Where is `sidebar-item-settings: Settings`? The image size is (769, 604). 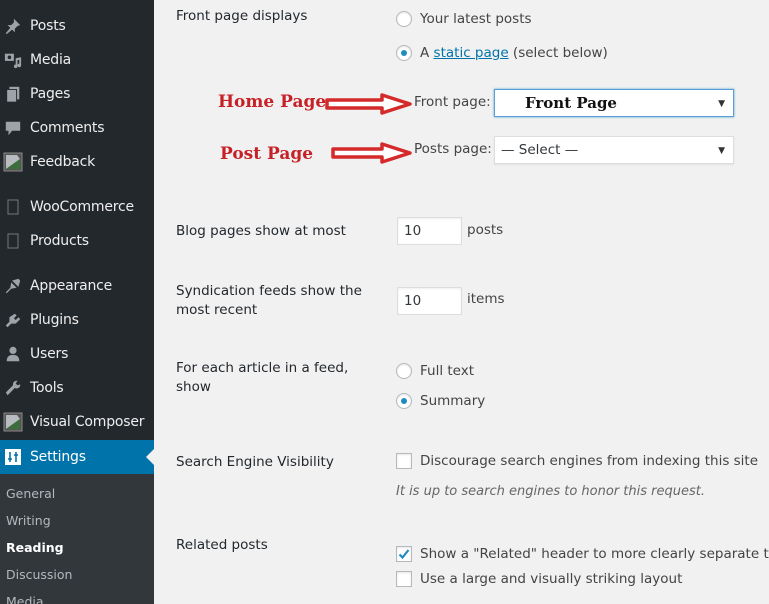 sidebar-item-settings: Settings is located at coordinates (77, 457).